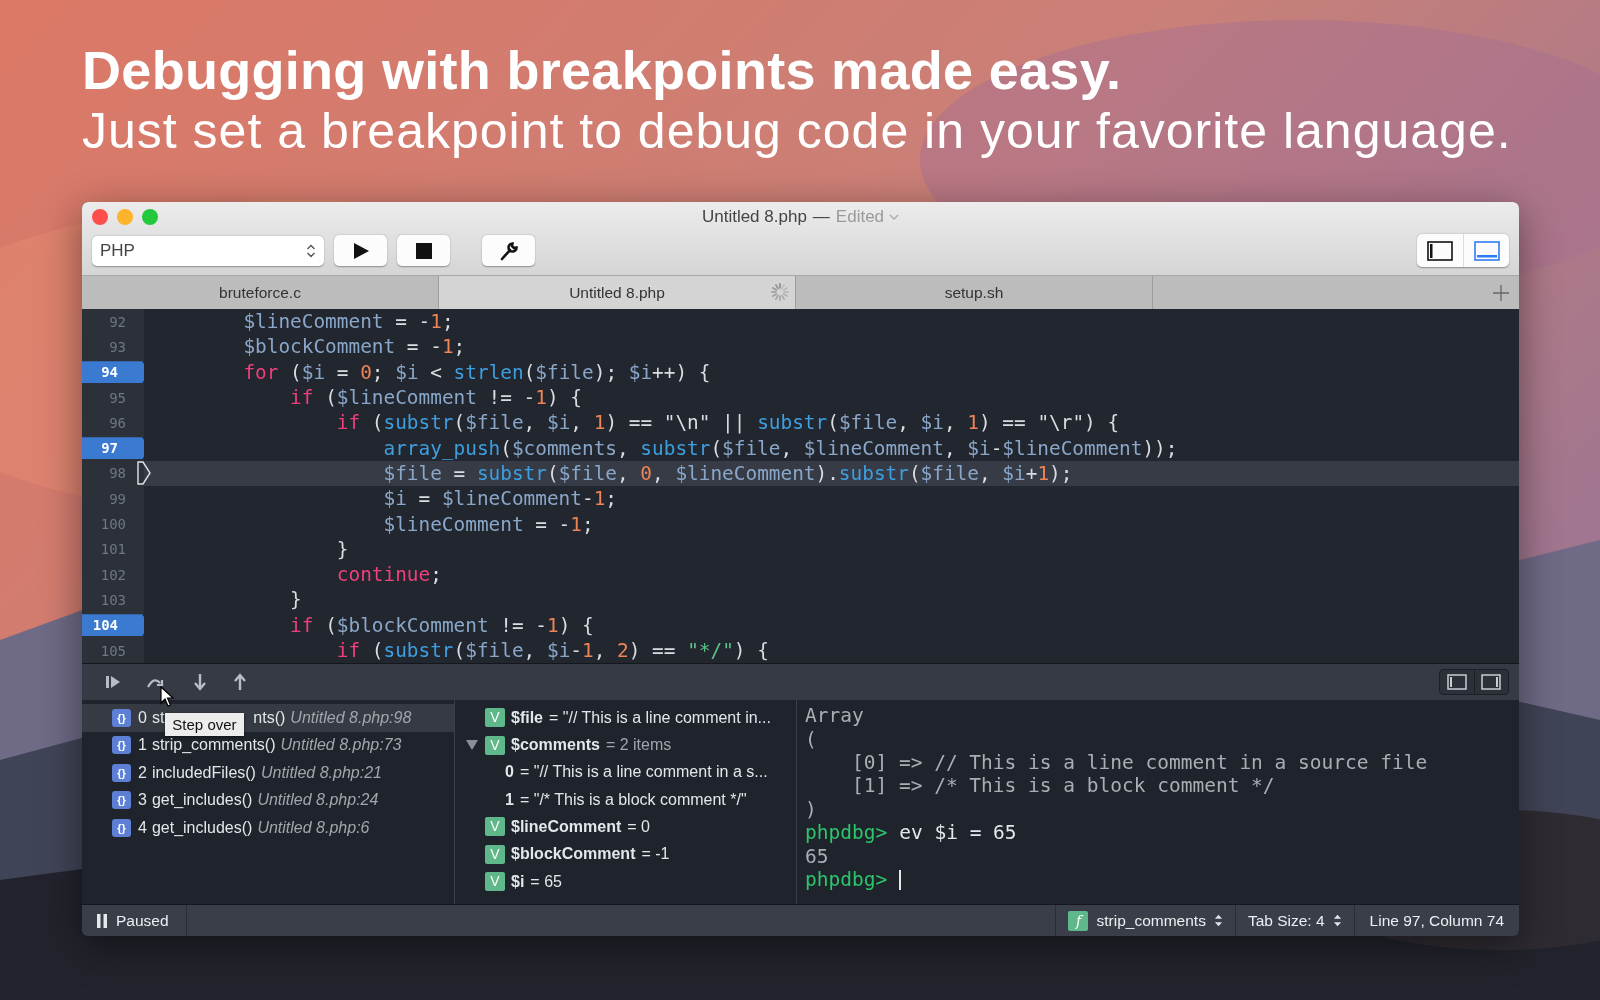 The image size is (1600, 1000). I want to click on console-output: (, so click(811, 739).